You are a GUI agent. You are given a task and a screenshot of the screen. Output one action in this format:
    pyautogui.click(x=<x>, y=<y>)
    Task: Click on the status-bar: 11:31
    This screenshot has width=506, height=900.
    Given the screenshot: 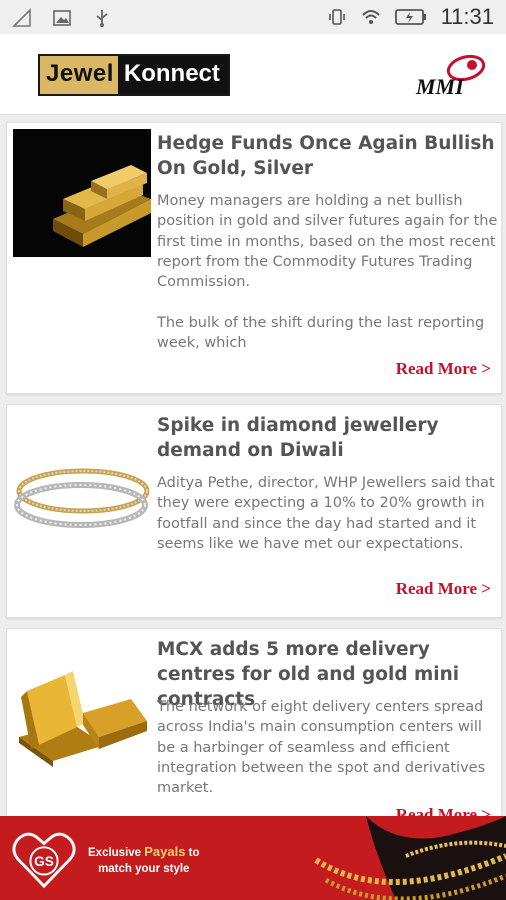 What is the action you would take?
    pyautogui.click(x=253, y=17)
    